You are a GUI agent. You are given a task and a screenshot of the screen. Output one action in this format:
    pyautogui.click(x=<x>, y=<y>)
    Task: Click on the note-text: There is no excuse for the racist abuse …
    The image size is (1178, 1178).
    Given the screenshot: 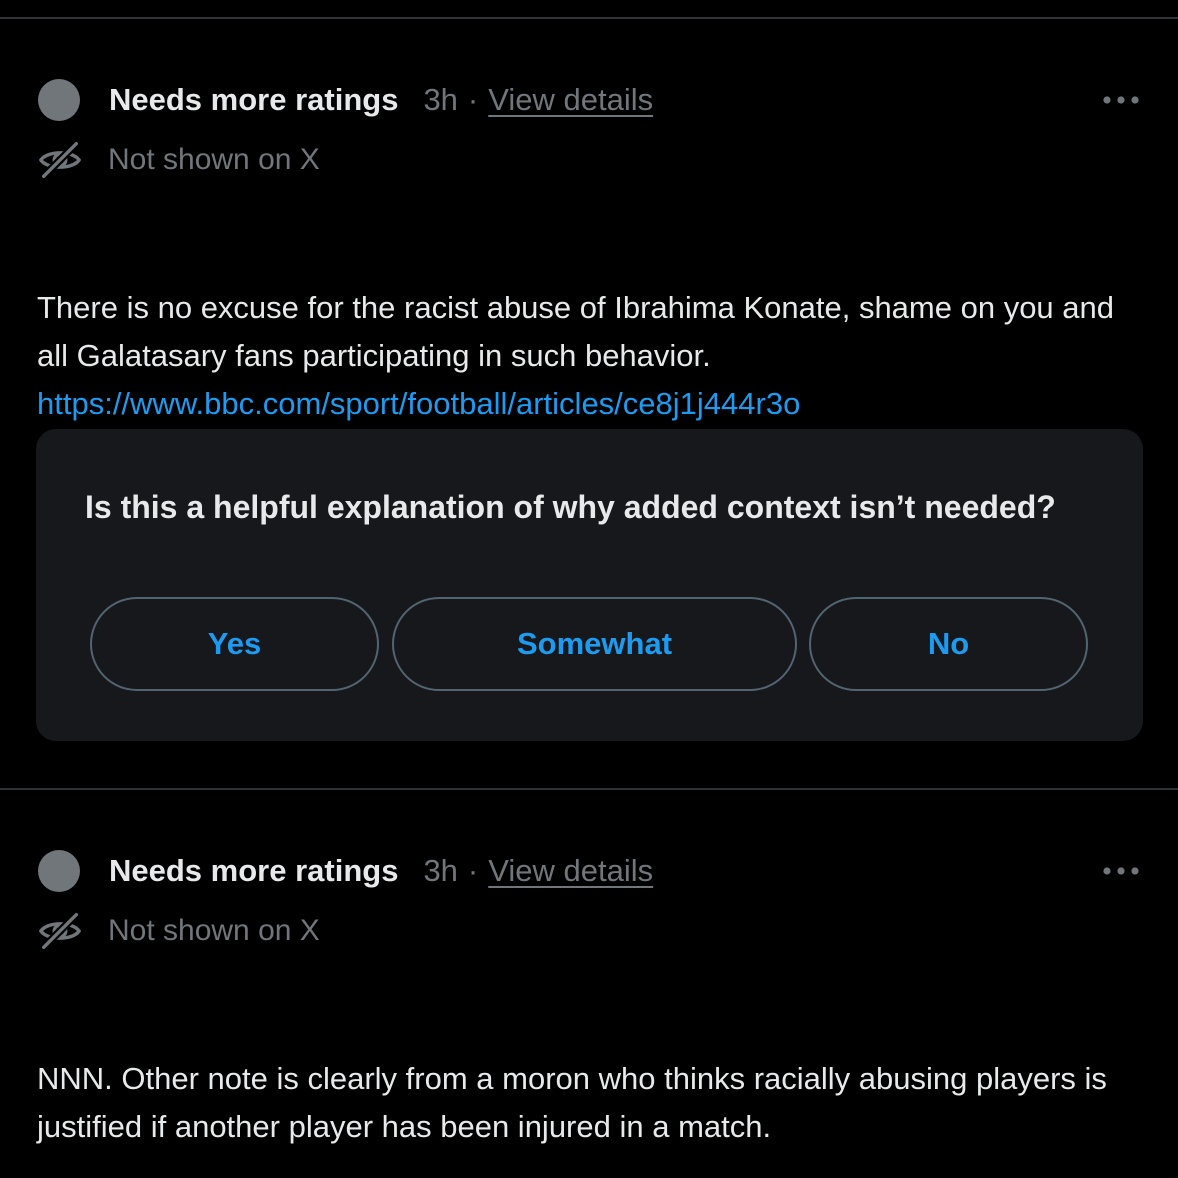 What is the action you would take?
    pyautogui.click(x=576, y=331)
    